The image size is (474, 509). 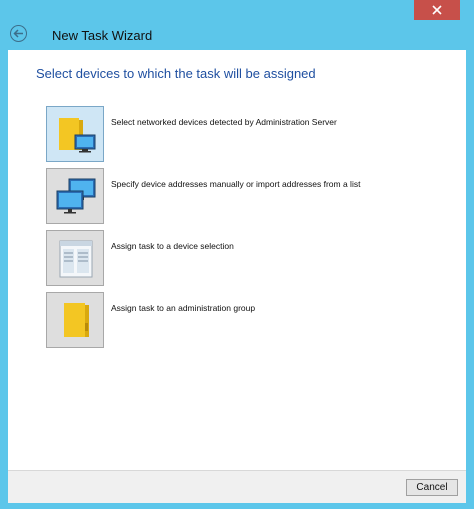 I want to click on option-device-selection: Assign task to a device selection, so click(x=246, y=258).